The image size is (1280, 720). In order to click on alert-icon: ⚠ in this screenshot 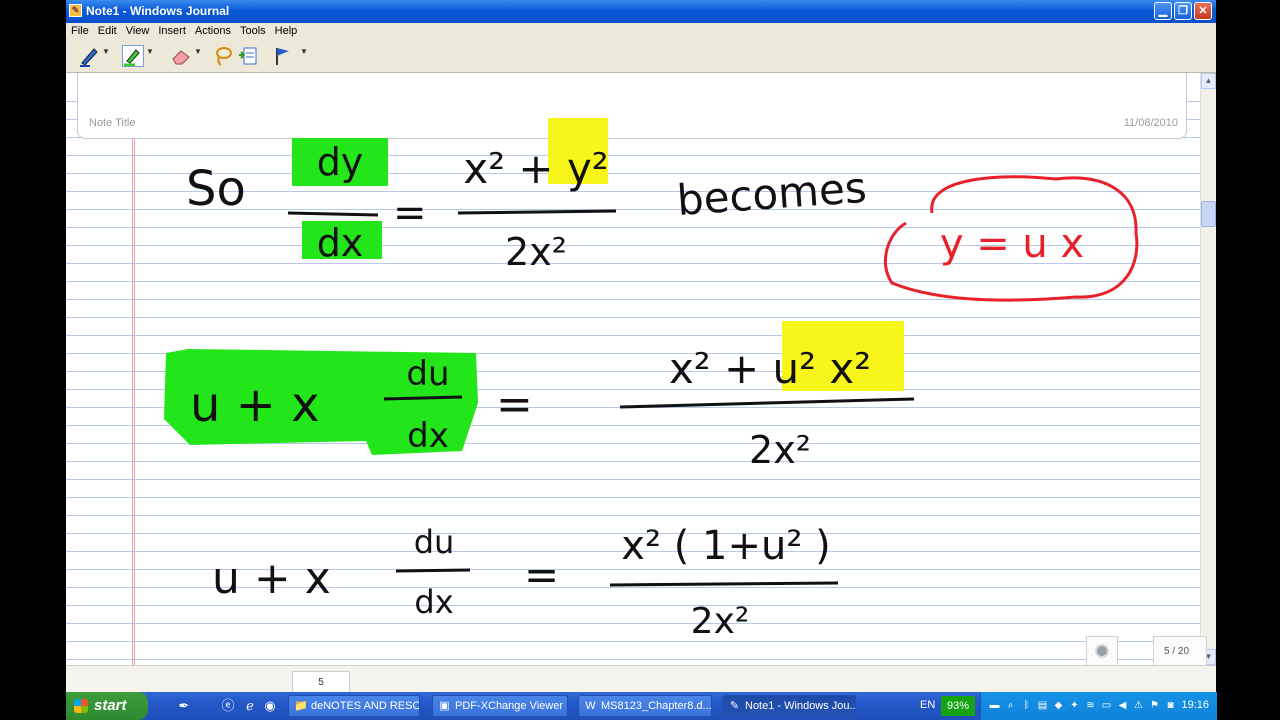, I will do `click(1138, 705)`.